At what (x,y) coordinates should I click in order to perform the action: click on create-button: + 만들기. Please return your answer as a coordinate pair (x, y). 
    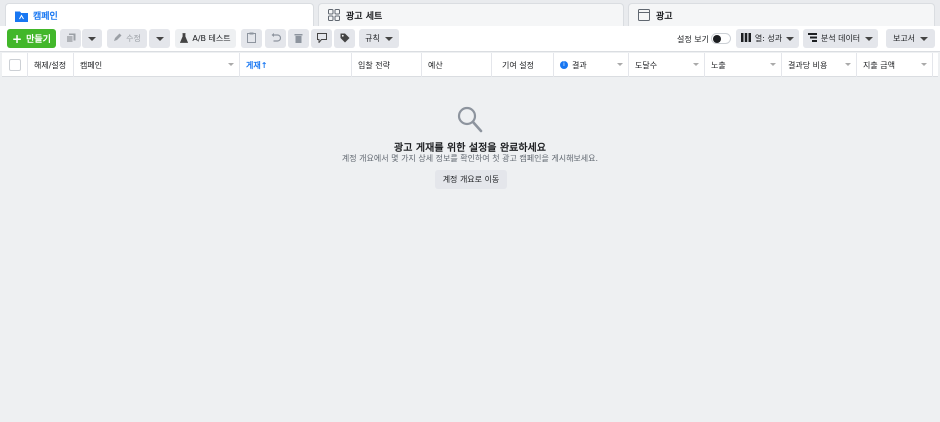
    Looking at the image, I should click on (31, 38).